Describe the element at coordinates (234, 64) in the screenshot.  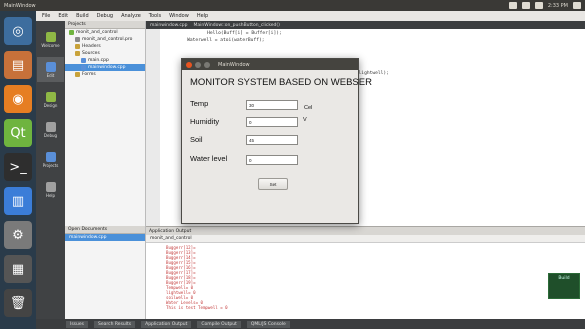
I see `dialog-title: MainWindow` at that location.